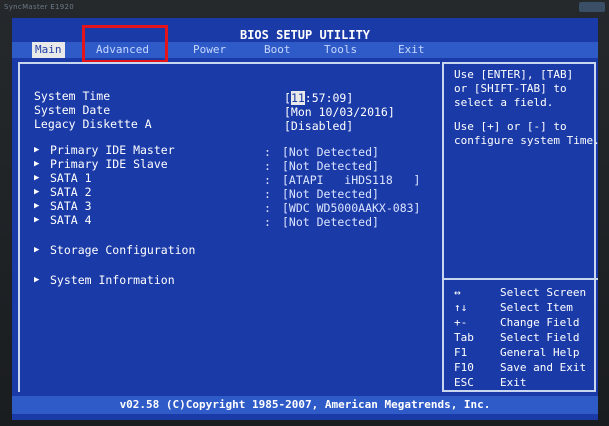 This screenshot has height=426, width=609. I want to click on drive-primary-ide-master-label: Primary IDE Master, so click(112, 150).